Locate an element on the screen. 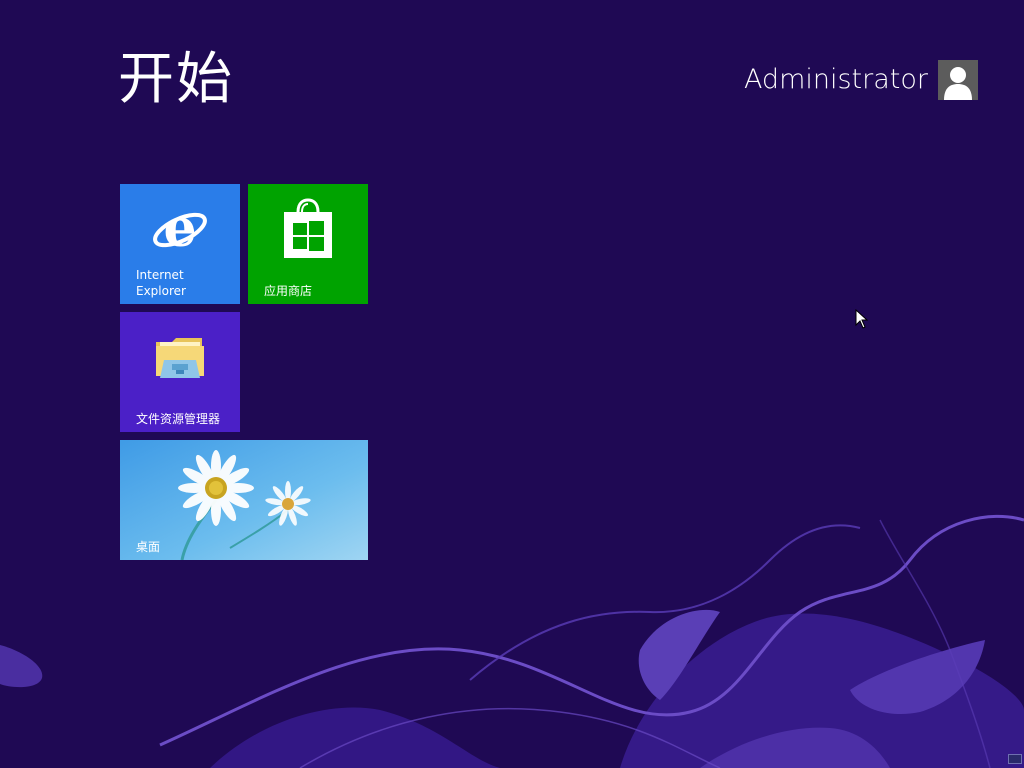 This screenshot has height=768, width=1024. tile-label: Internet Explorer is located at coordinates (161, 283).